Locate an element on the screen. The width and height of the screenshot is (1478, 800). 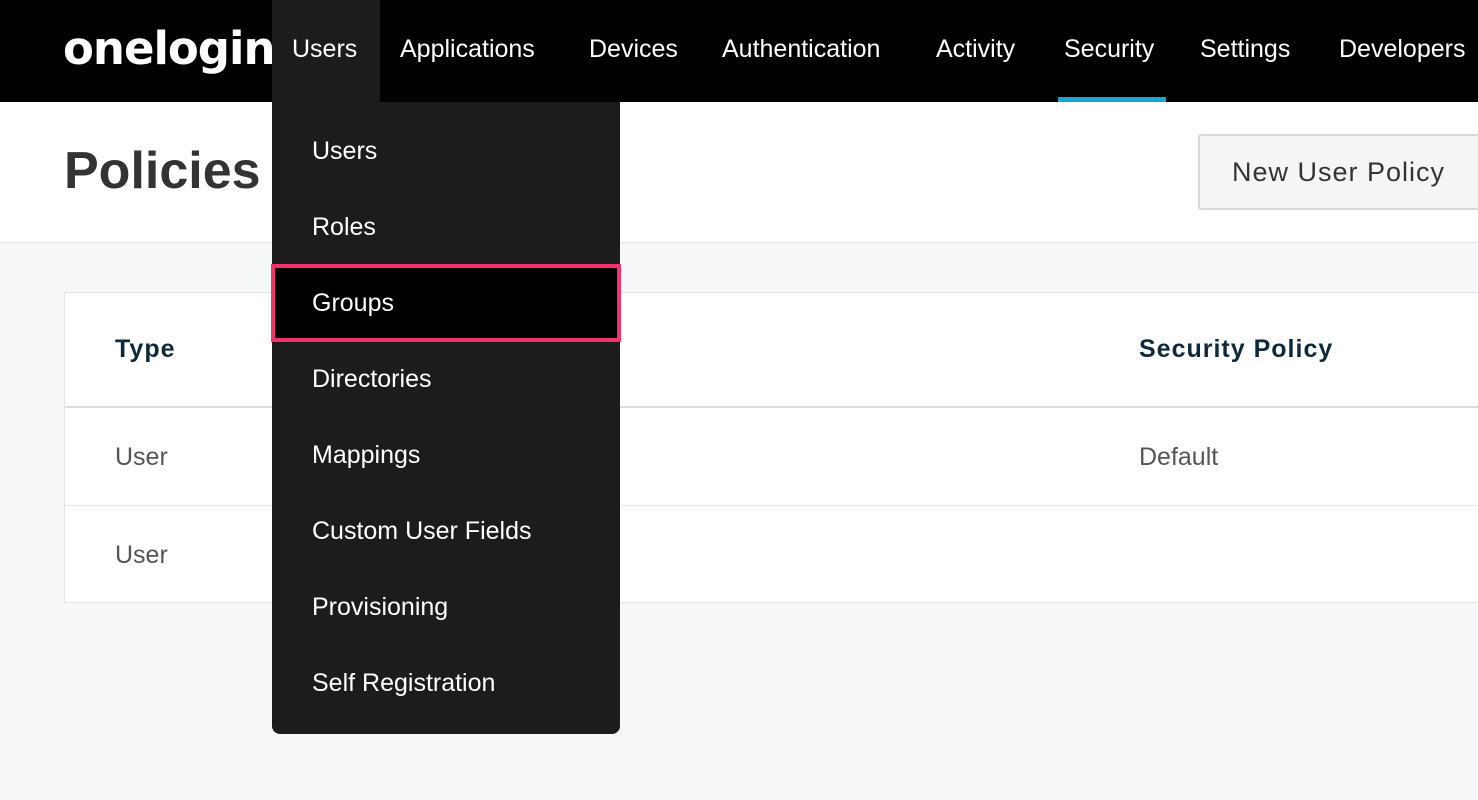
nav-item-label: Authentication is located at coordinates (801, 49).